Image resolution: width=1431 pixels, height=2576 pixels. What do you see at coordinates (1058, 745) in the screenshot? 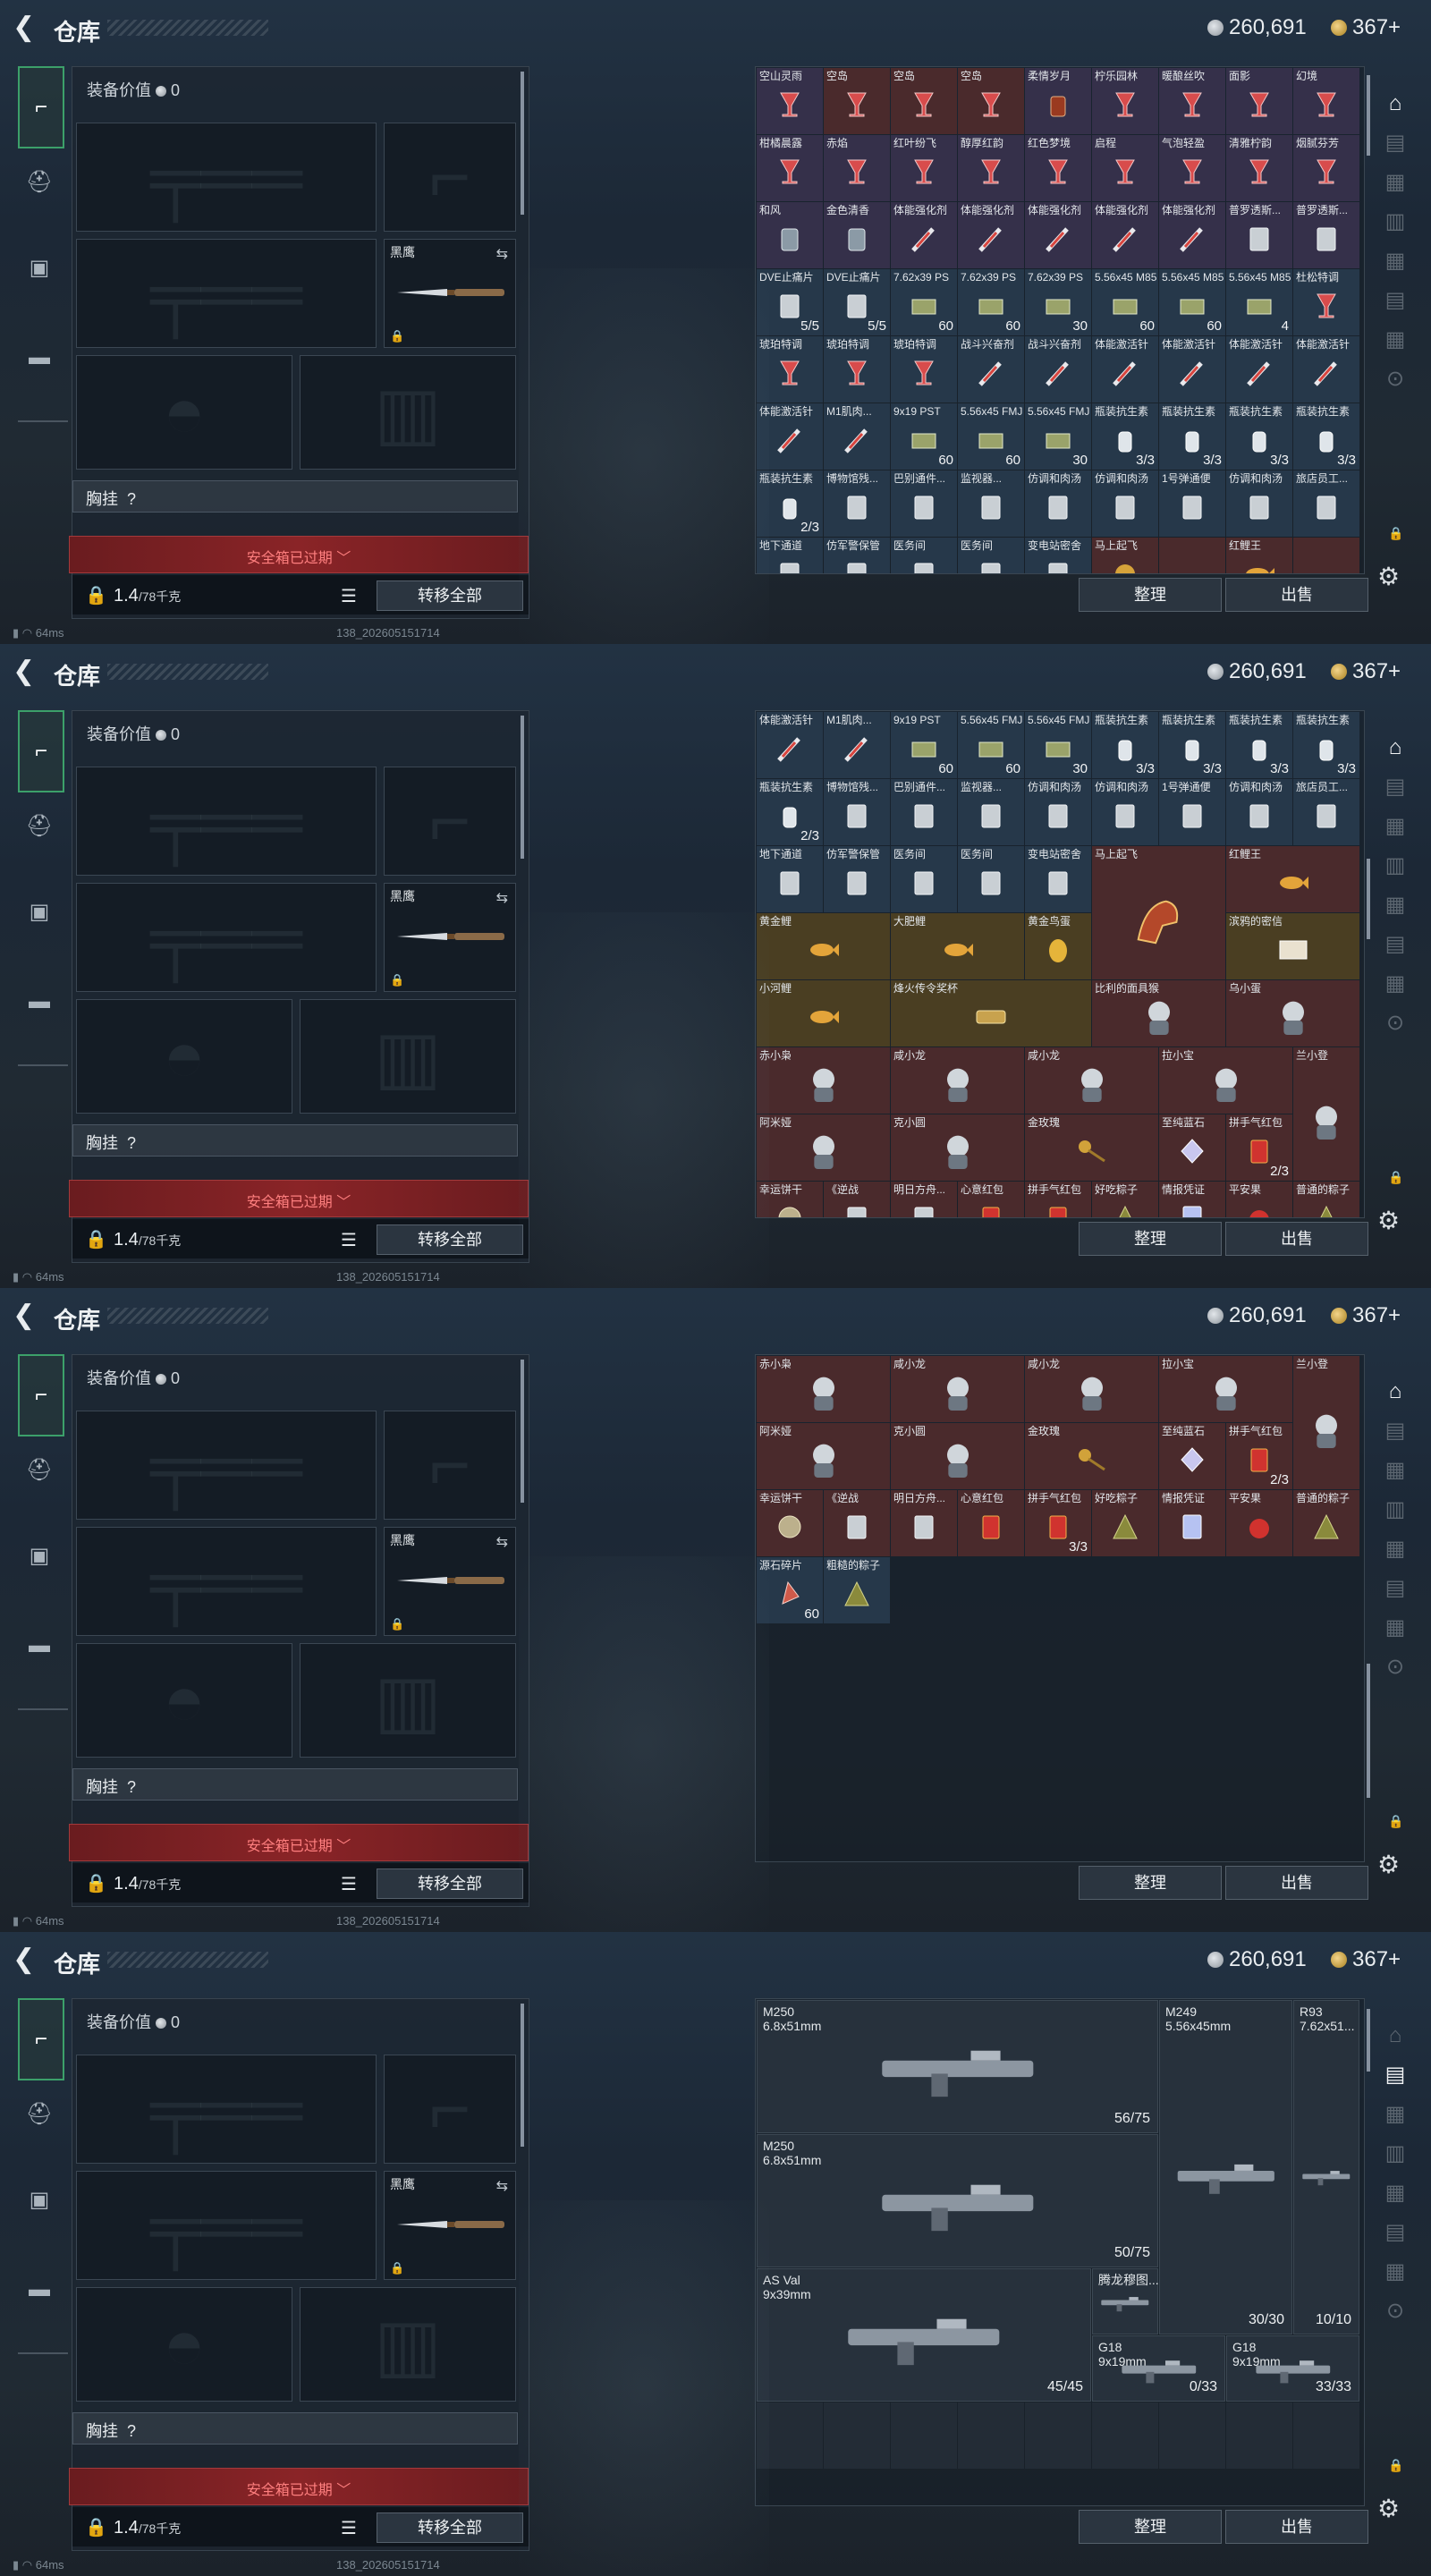
I see `storage-item: 5.56x45 FMJ 30` at bounding box center [1058, 745].